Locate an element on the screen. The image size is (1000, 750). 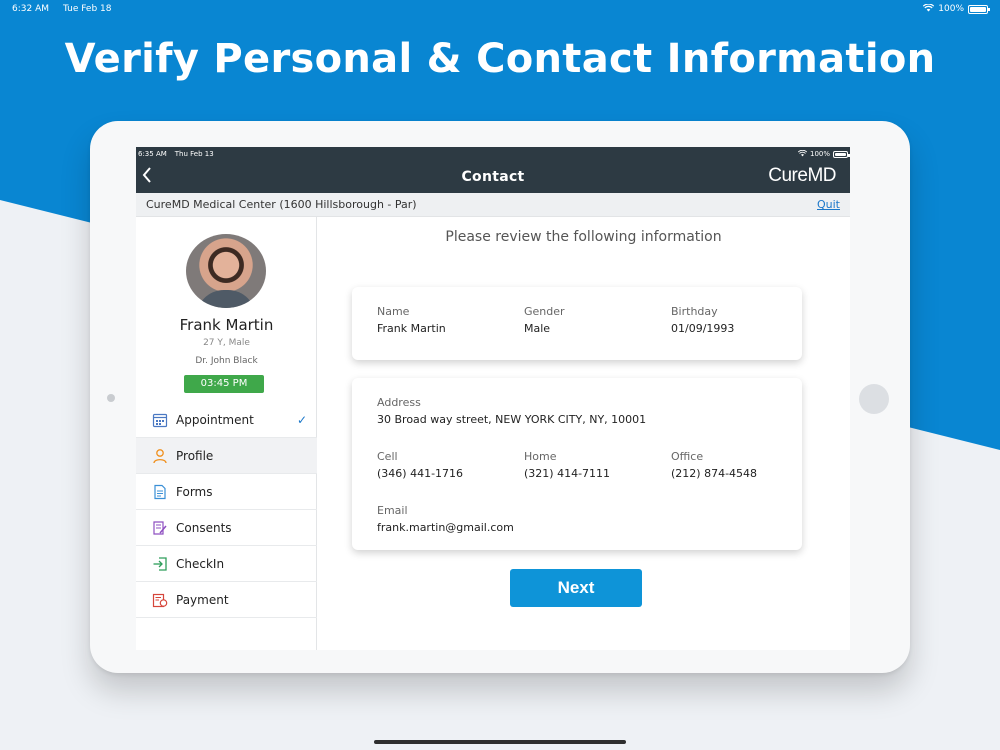
sidebar-item-label: Forms is located at coordinates (194, 491).